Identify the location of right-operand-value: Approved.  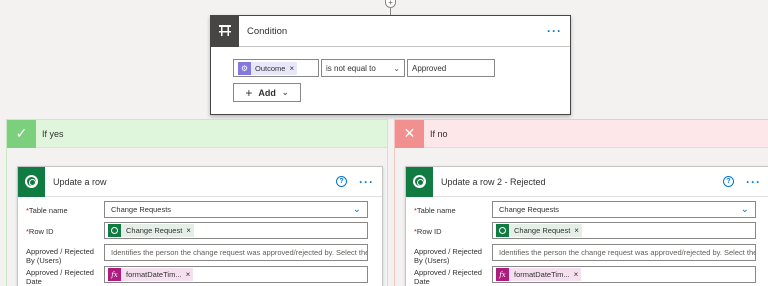
(429, 68).